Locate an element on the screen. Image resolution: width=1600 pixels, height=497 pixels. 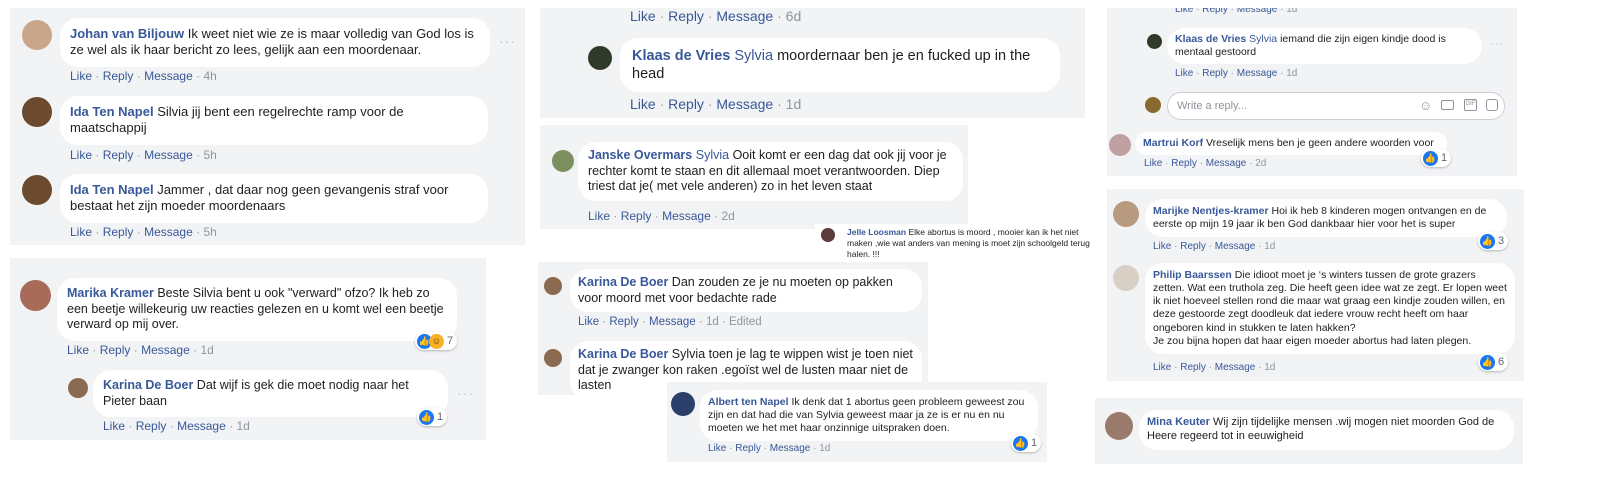
emoji-icon: ☺ is located at coordinates (1425, 105).